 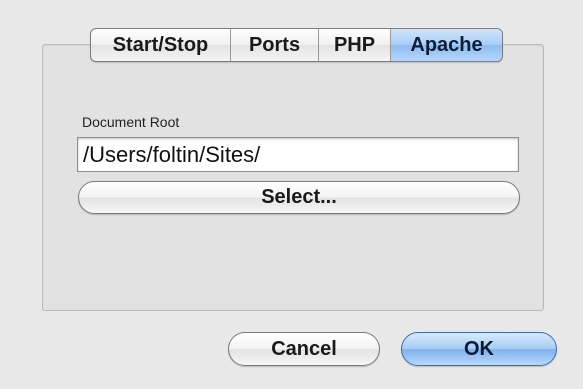 What do you see at coordinates (446, 45) in the screenshot?
I see `tab-apache: Apache` at bounding box center [446, 45].